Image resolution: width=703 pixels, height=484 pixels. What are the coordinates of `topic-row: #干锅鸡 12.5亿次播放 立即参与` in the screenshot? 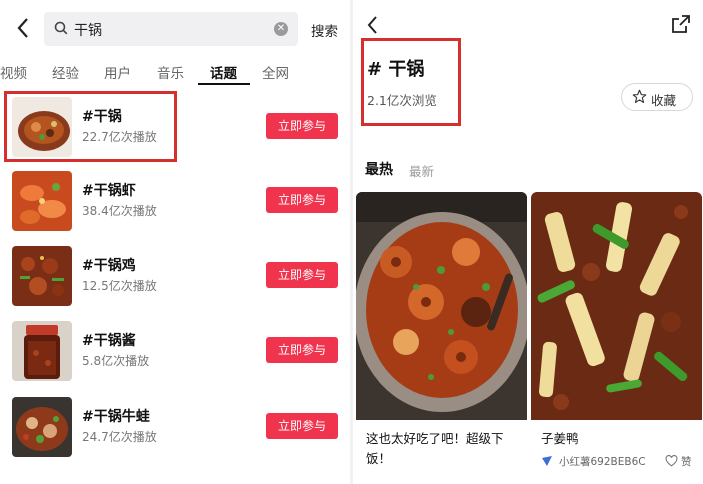 It's located at (175, 278).